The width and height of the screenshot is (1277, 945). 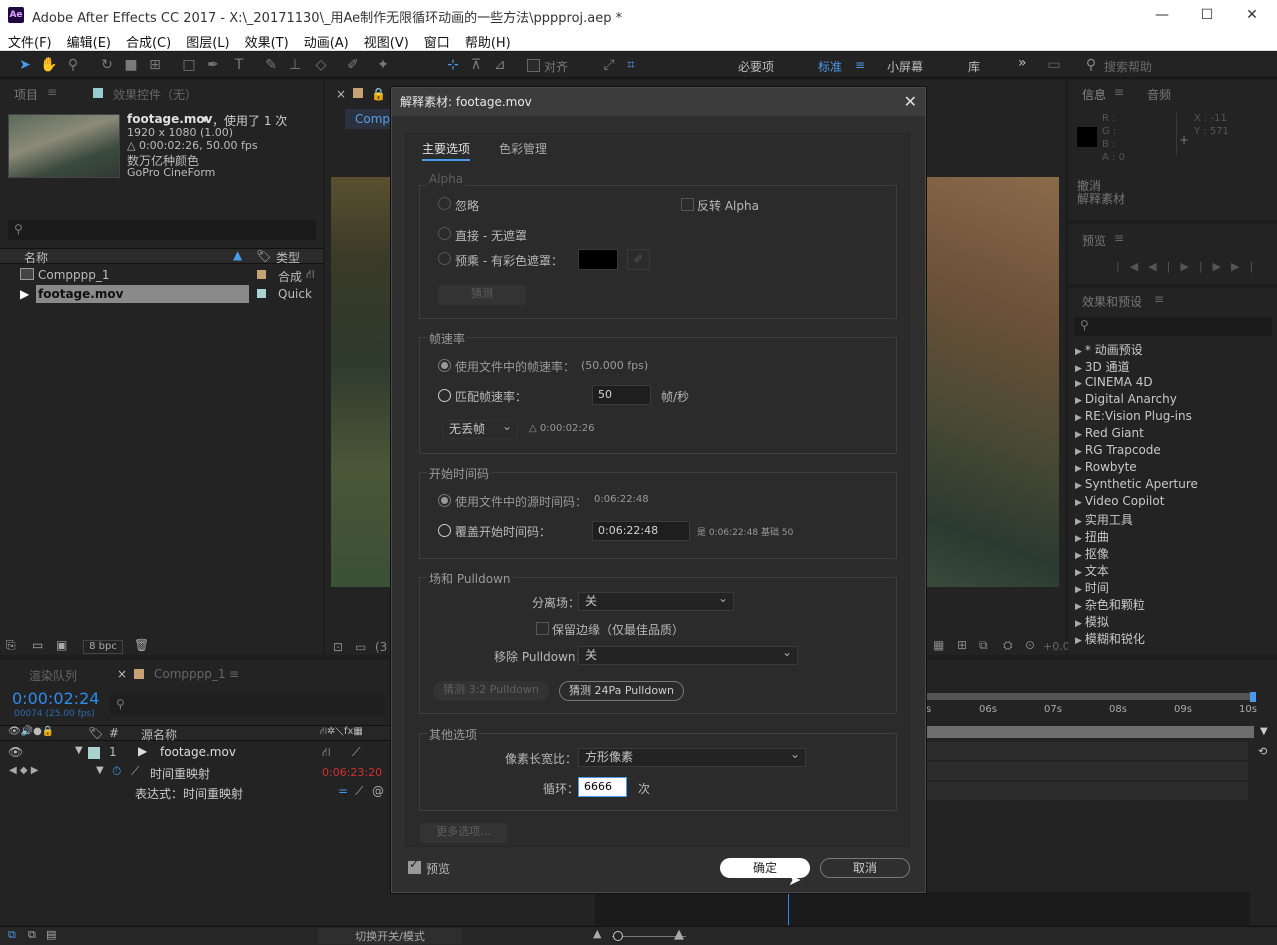 I want to click on drop-frame-select: 无丢帧, so click(x=480, y=428).